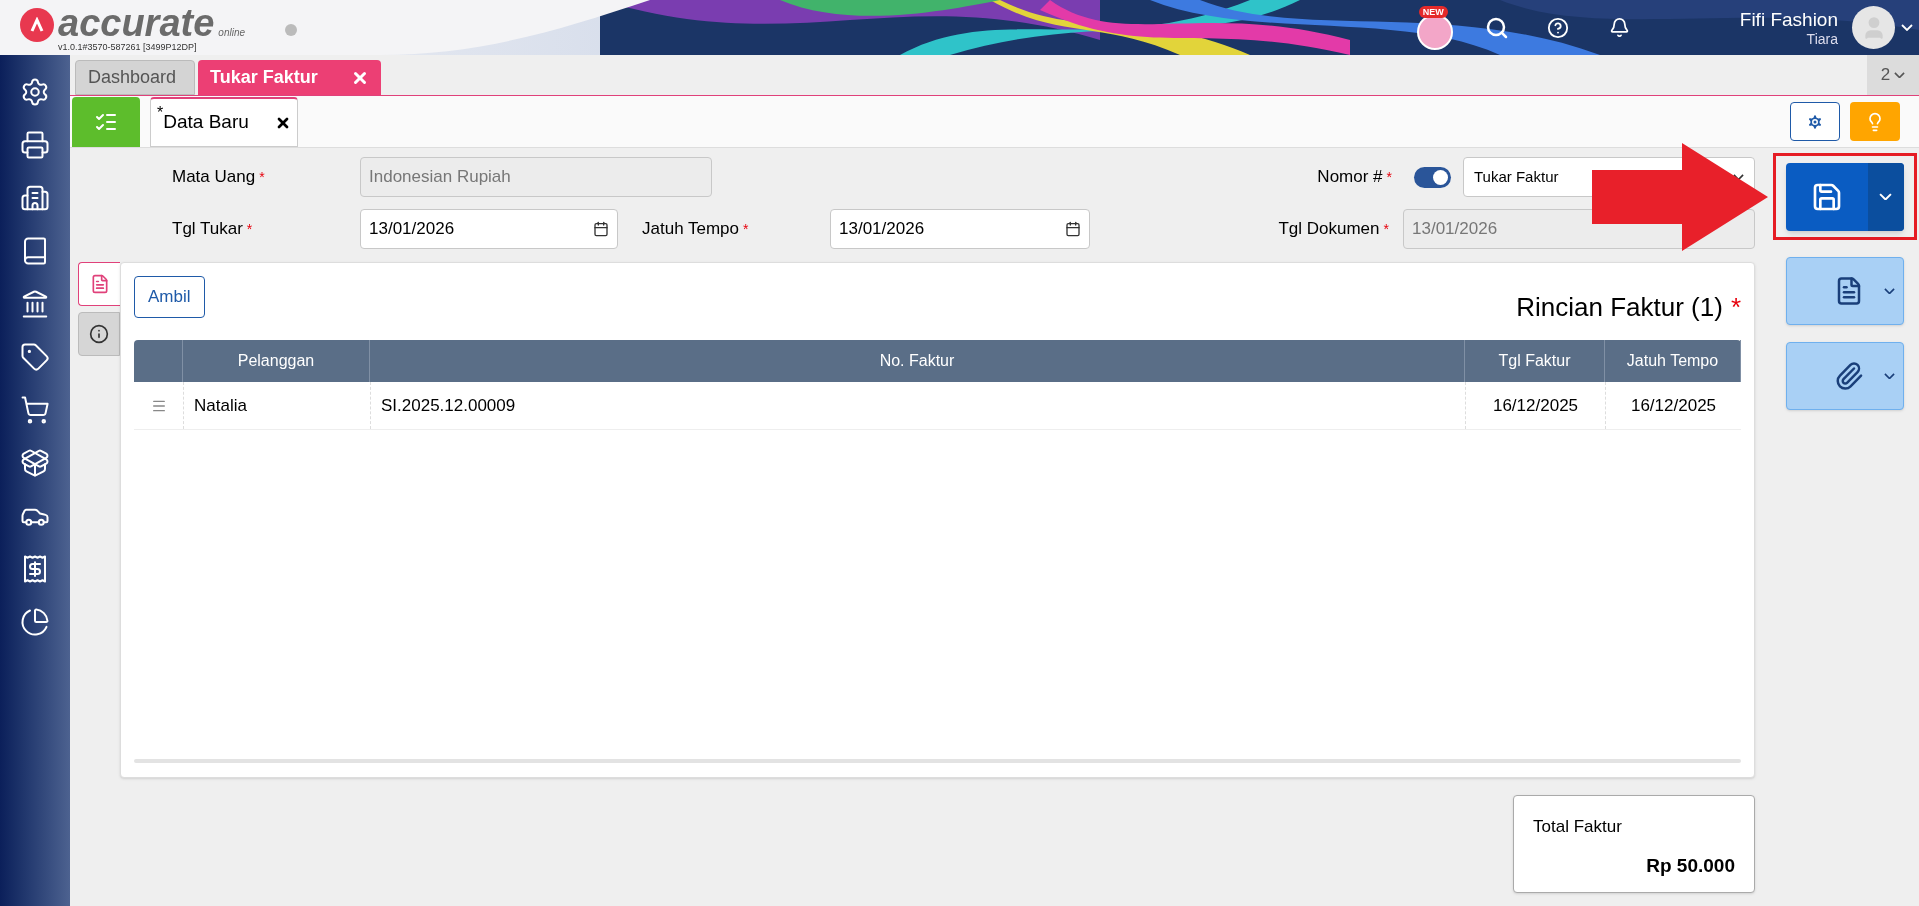 The width and height of the screenshot is (1919, 906). Describe the element at coordinates (35, 622) in the screenshot. I see `pie-chart-icon` at that location.